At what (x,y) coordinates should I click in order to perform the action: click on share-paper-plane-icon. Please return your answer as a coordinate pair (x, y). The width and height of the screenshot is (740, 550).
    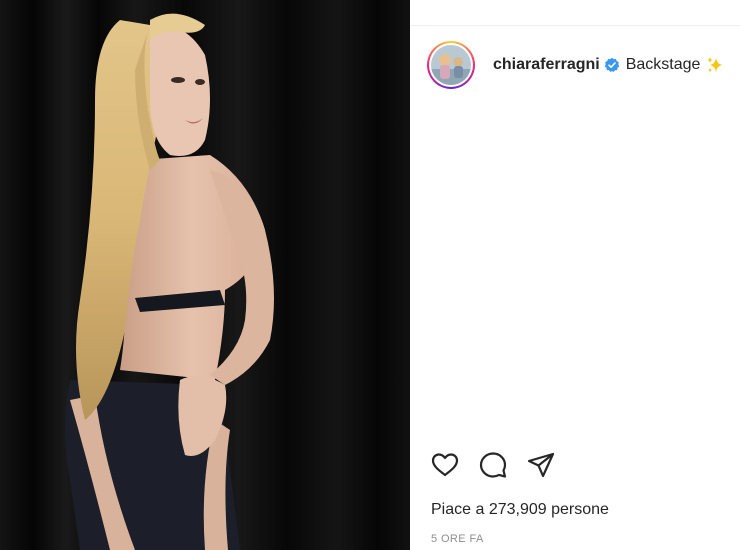
    Looking at the image, I should click on (541, 465).